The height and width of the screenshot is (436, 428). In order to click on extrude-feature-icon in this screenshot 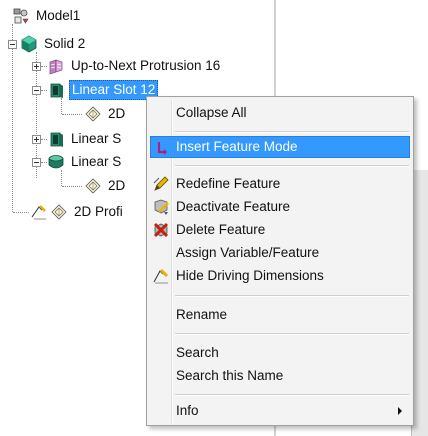, I will do `click(56, 162)`.